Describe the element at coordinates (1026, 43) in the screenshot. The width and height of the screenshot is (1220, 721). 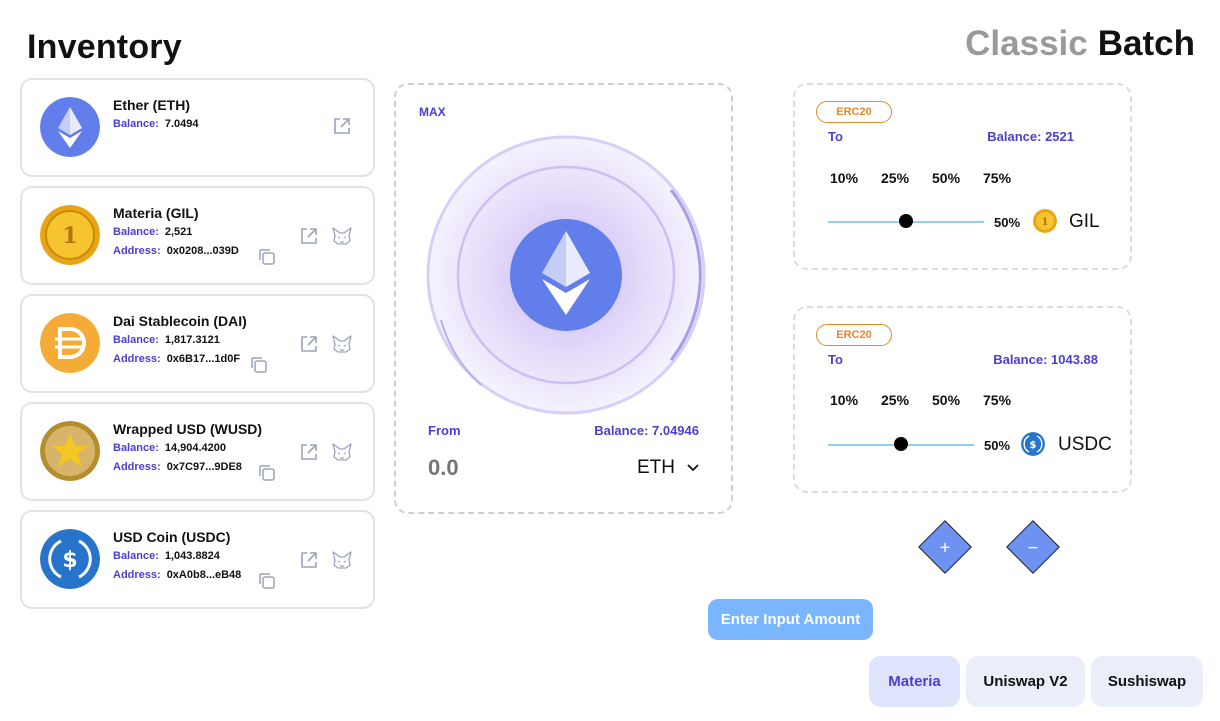
I see `mode-classic-button: Classic` at that location.